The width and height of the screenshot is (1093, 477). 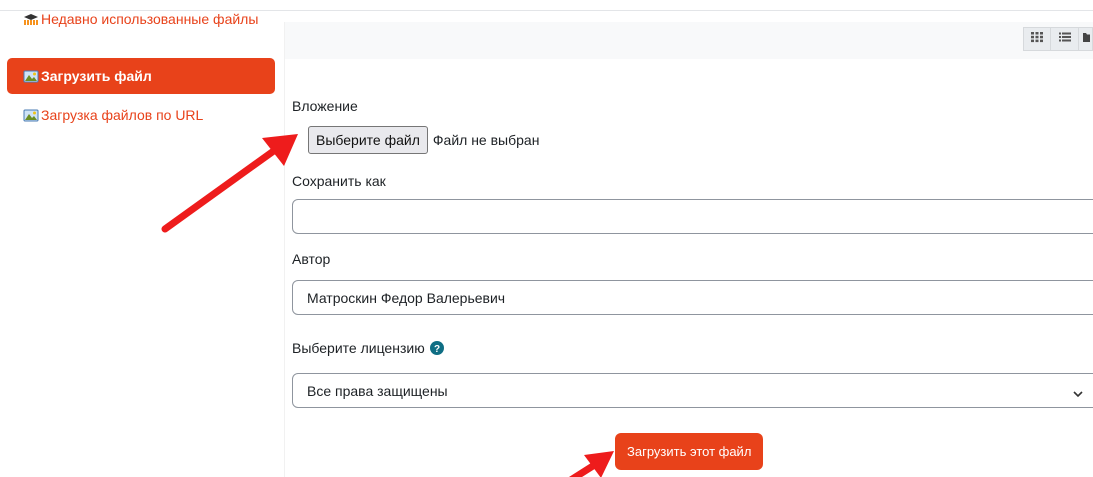 What do you see at coordinates (692, 216) in the screenshot?
I see `save-as-input` at bounding box center [692, 216].